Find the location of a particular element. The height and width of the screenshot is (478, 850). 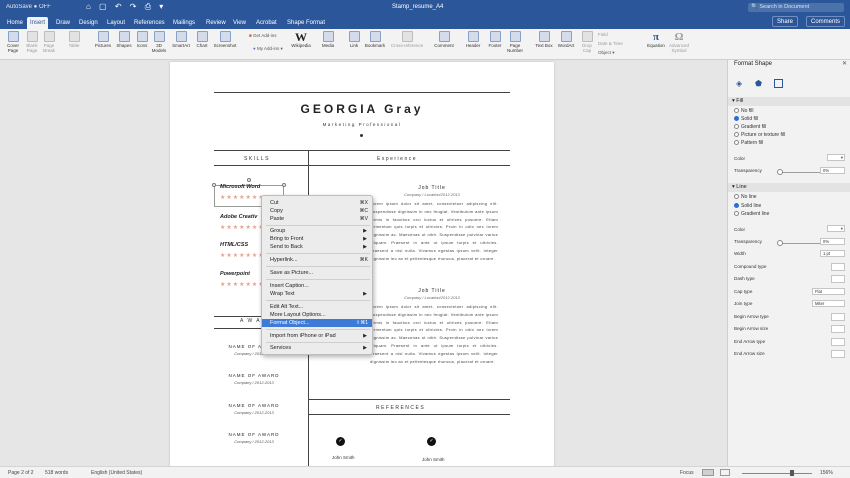

field-button: Field is located at coordinates (603, 34).